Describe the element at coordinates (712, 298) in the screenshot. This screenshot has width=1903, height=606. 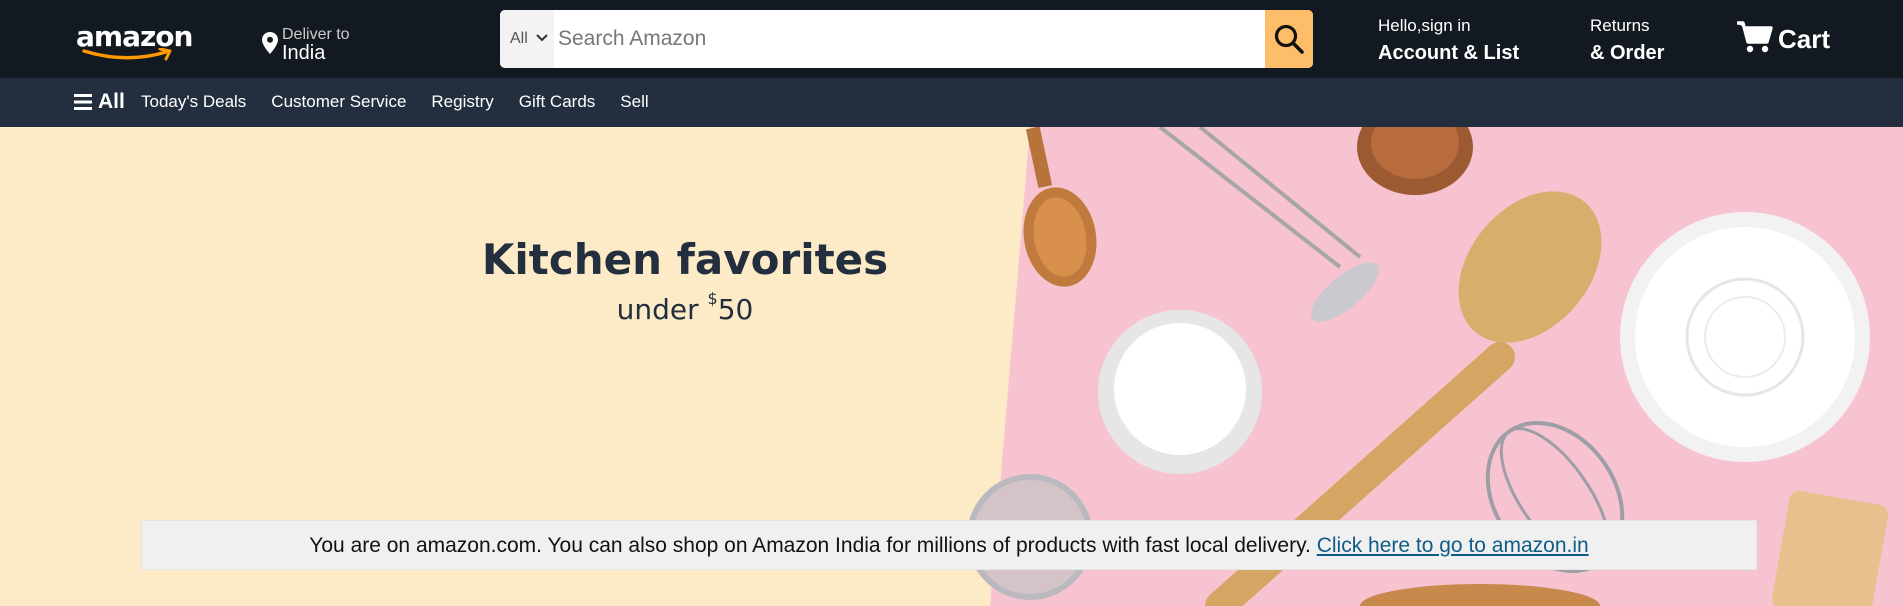
I see `hero-subtitle-currency: $` at that location.